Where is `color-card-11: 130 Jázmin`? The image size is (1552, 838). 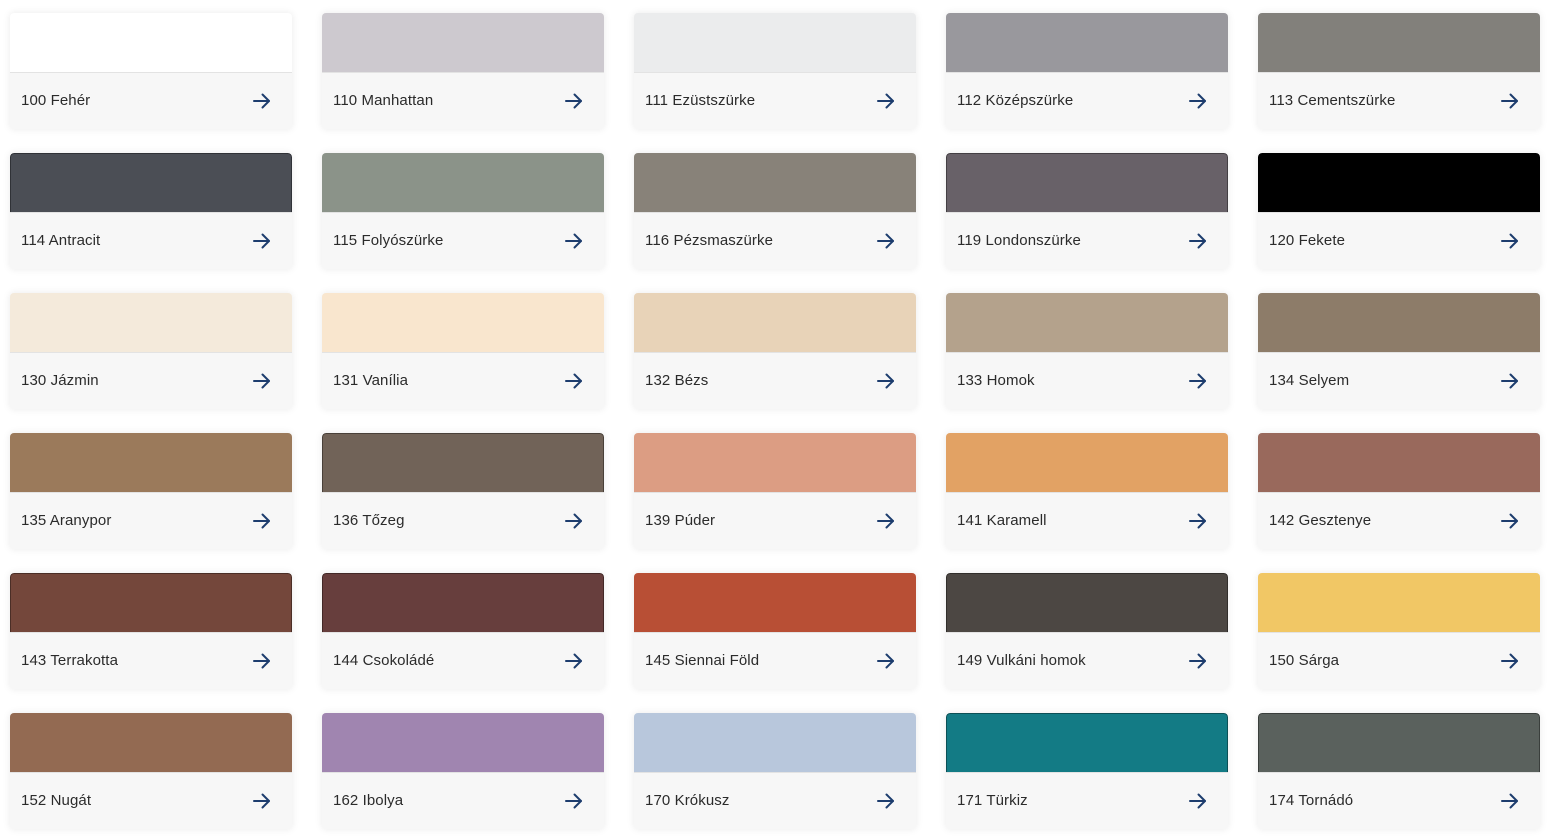
color-card-11: 130 Jázmin is located at coordinates (151, 351).